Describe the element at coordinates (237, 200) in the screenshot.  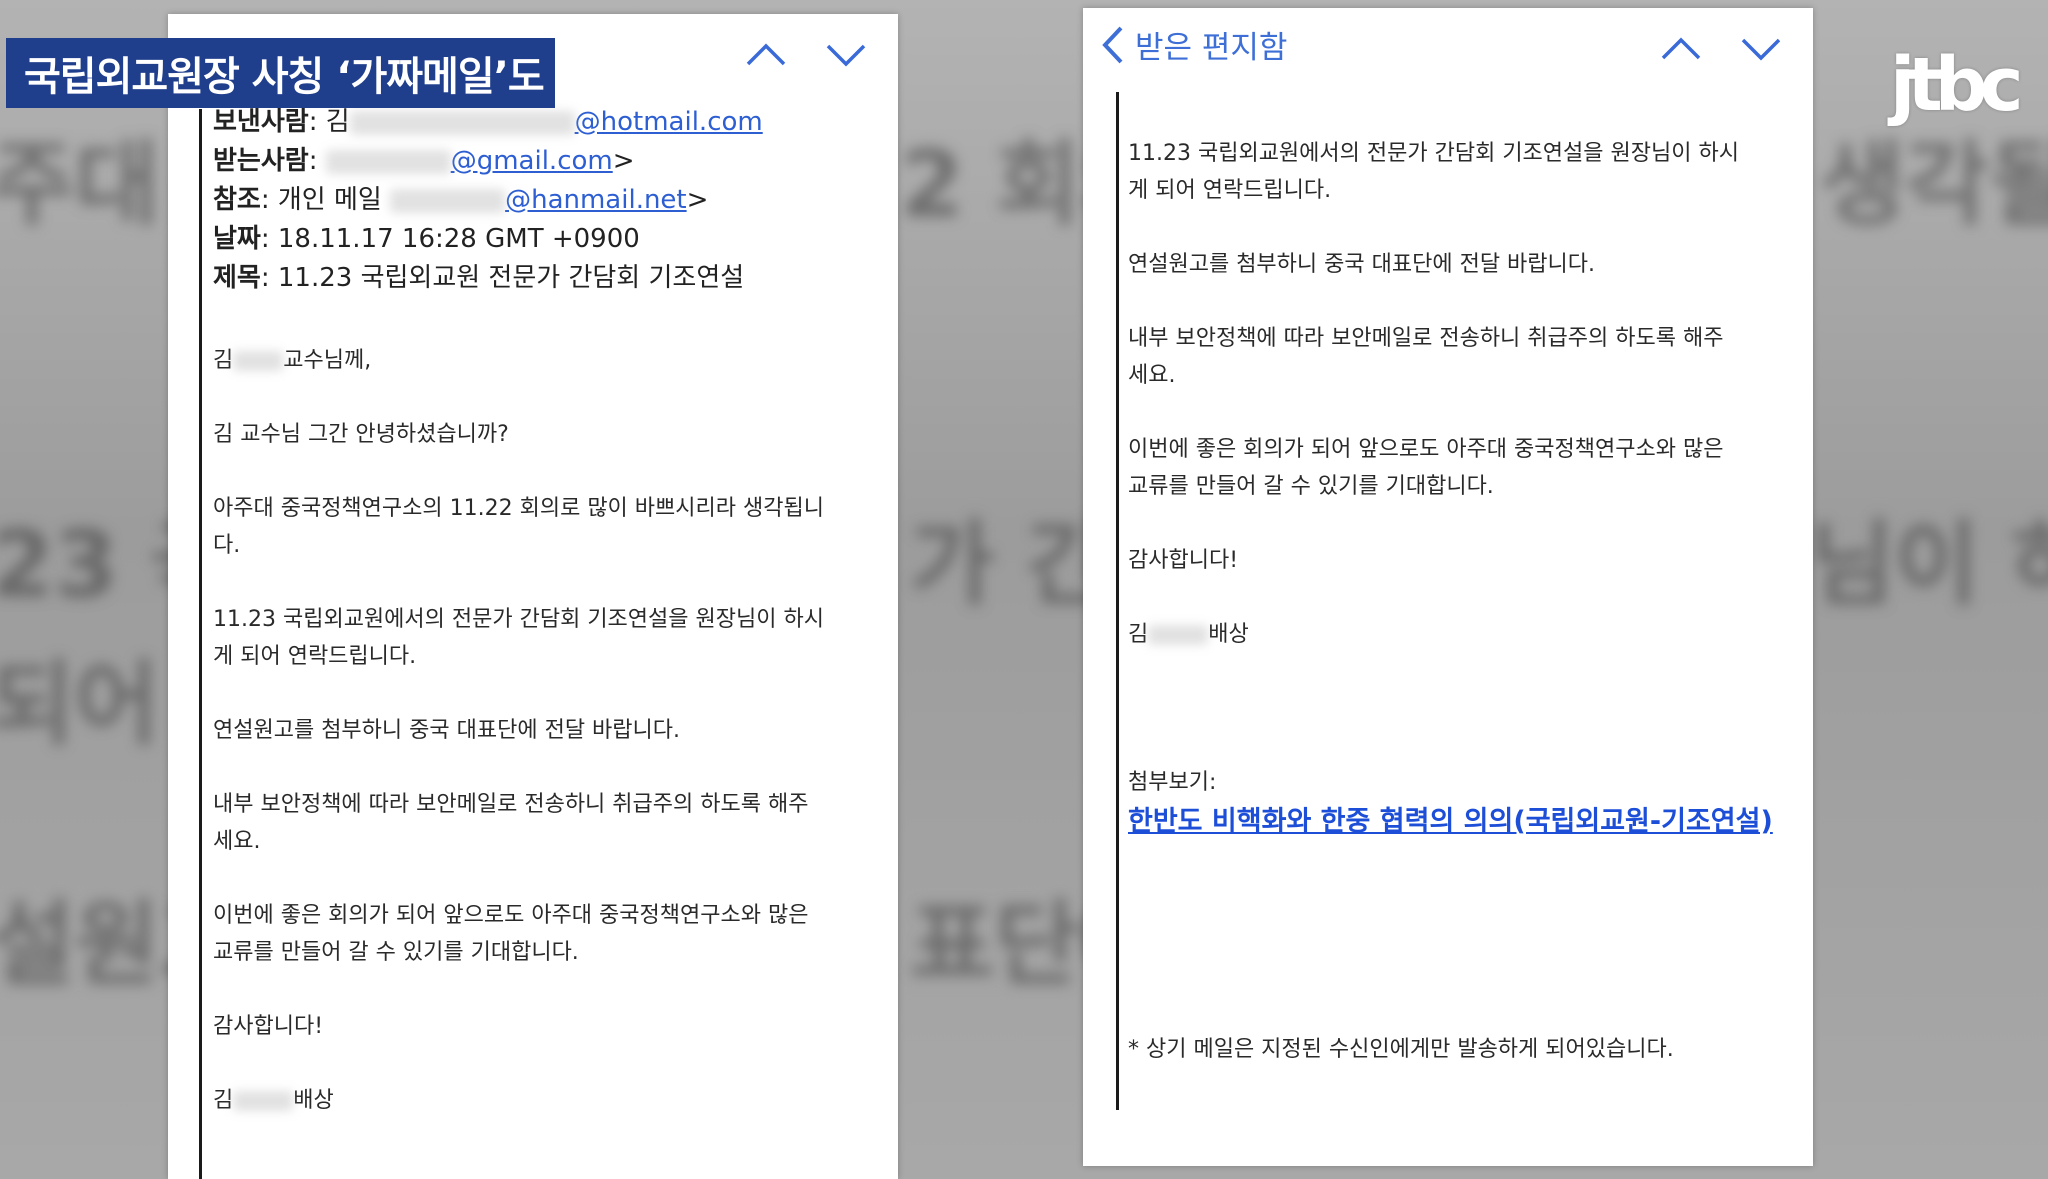
I see `cc-label: 참조` at that location.